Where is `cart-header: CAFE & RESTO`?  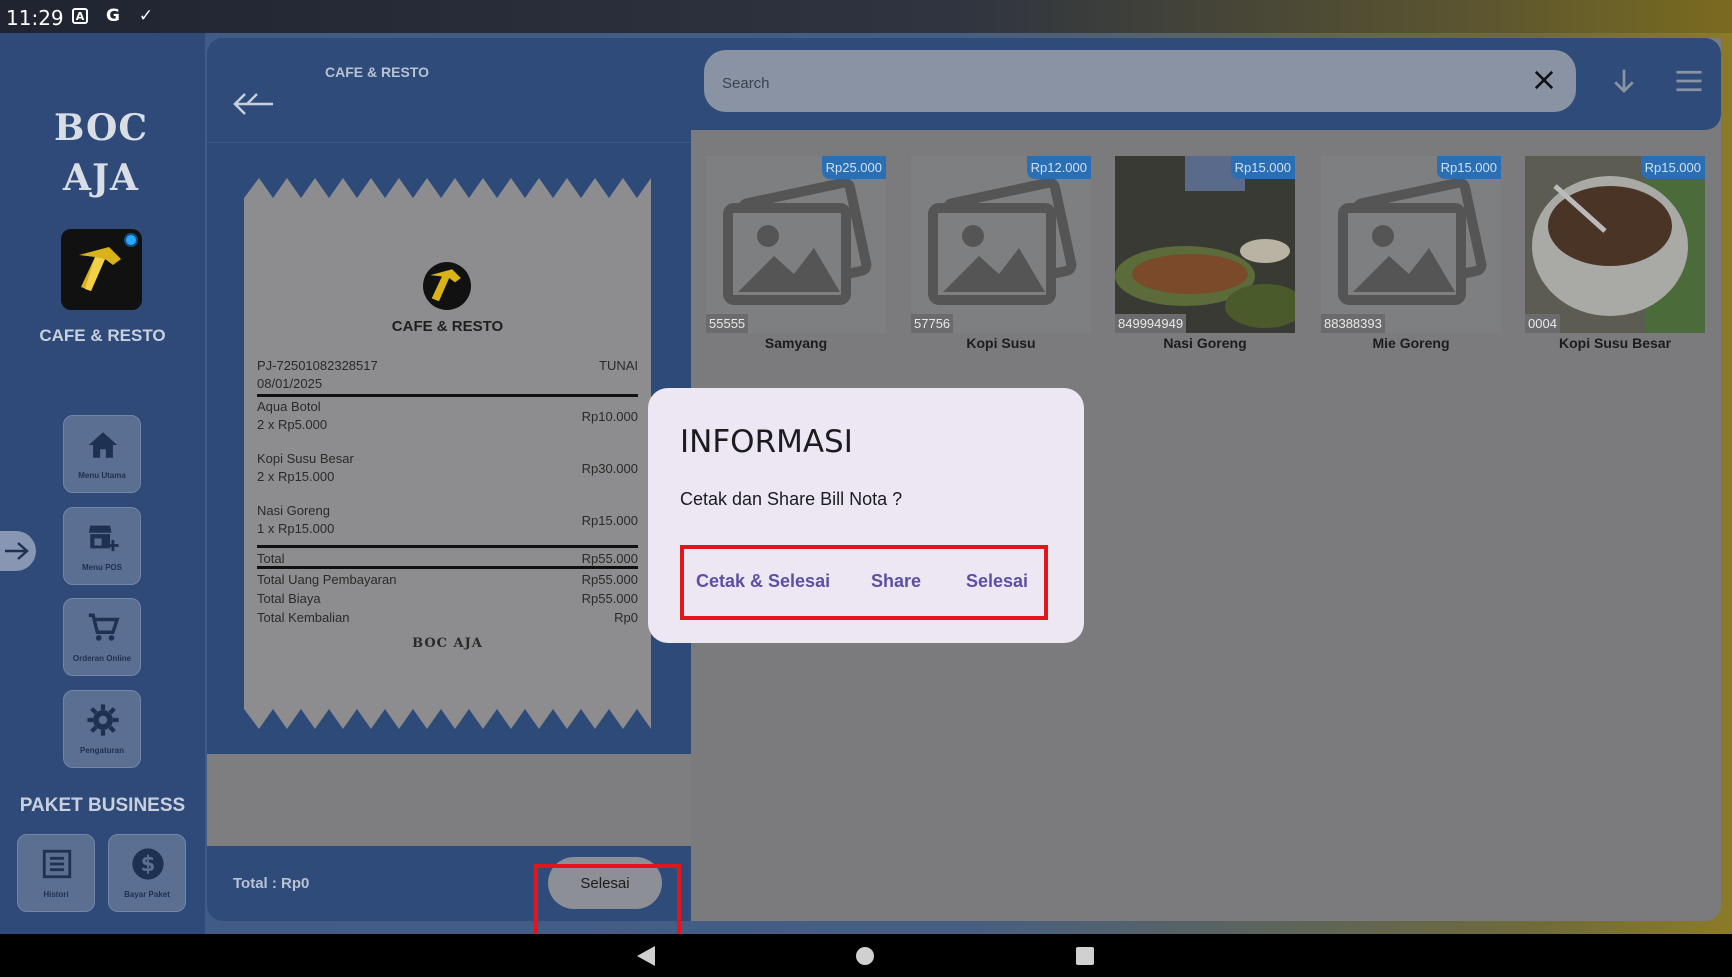 cart-header: CAFE & RESTO is located at coordinates (449, 90).